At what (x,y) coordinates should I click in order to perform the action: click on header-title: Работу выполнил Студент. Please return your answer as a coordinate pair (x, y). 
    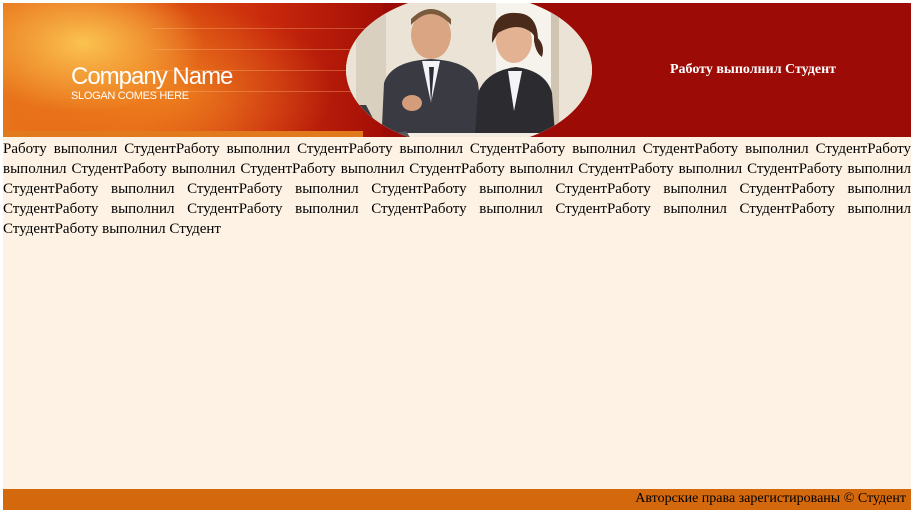
    Looking at the image, I should click on (753, 69).